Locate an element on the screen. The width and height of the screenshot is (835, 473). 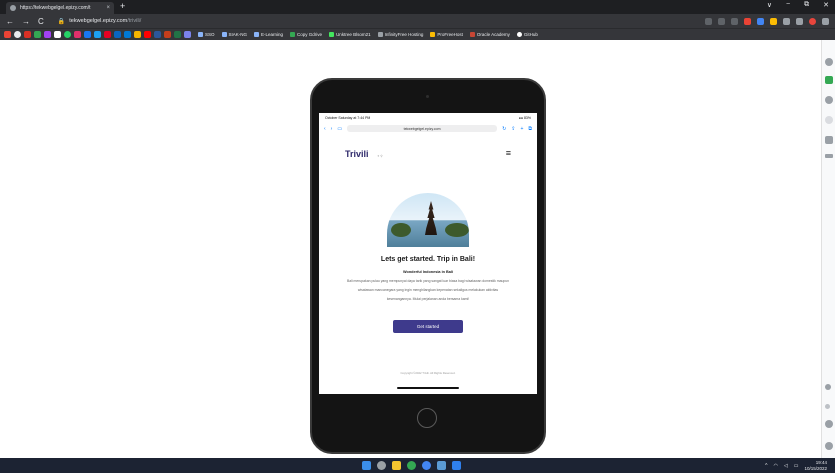
tab-close-icon: × is located at coordinates (108, 8).